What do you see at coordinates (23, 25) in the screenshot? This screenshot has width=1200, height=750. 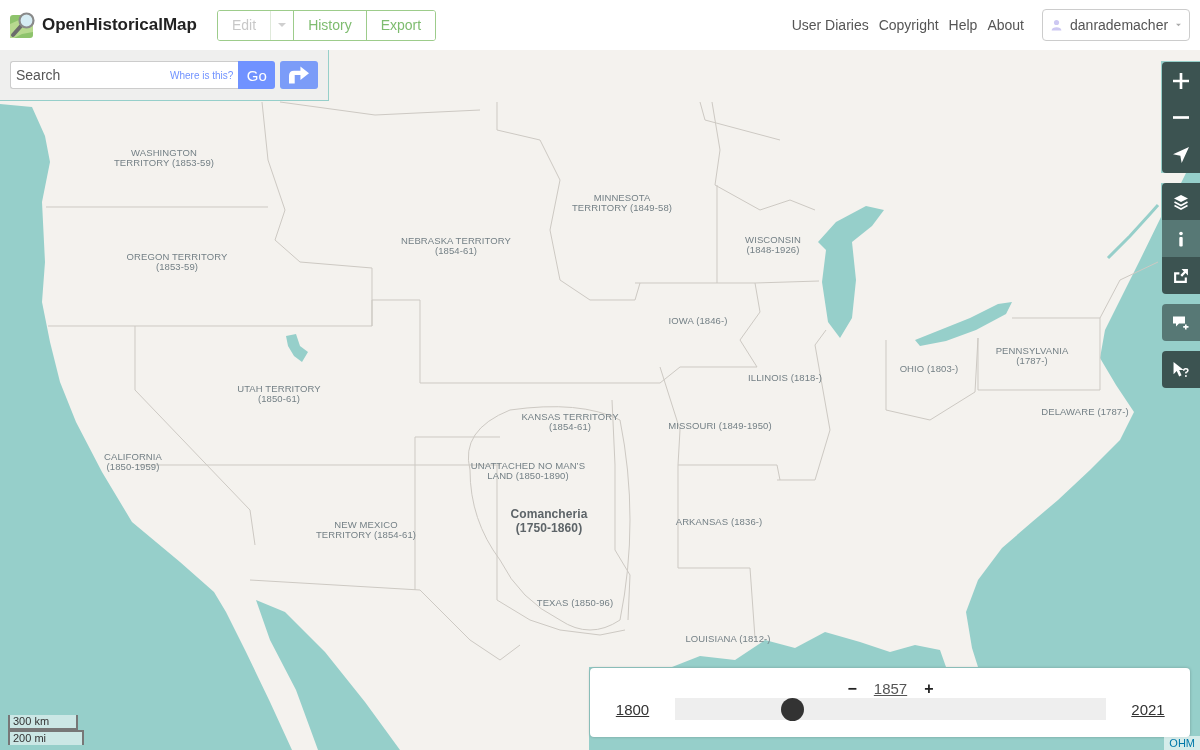 I see `magnifier-logo-icon` at bounding box center [23, 25].